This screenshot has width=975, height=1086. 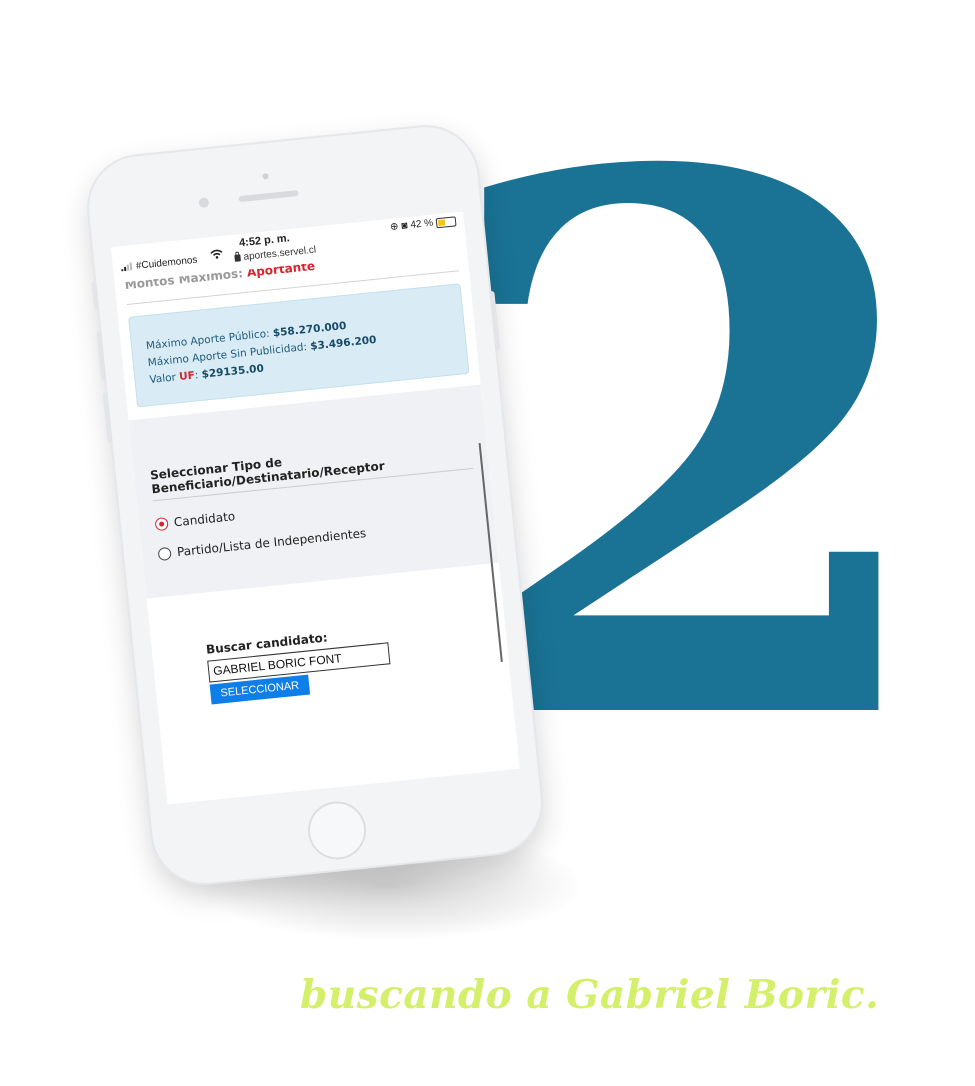 What do you see at coordinates (204, 203) in the screenshot?
I see `front-camera` at bounding box center [204, 203].